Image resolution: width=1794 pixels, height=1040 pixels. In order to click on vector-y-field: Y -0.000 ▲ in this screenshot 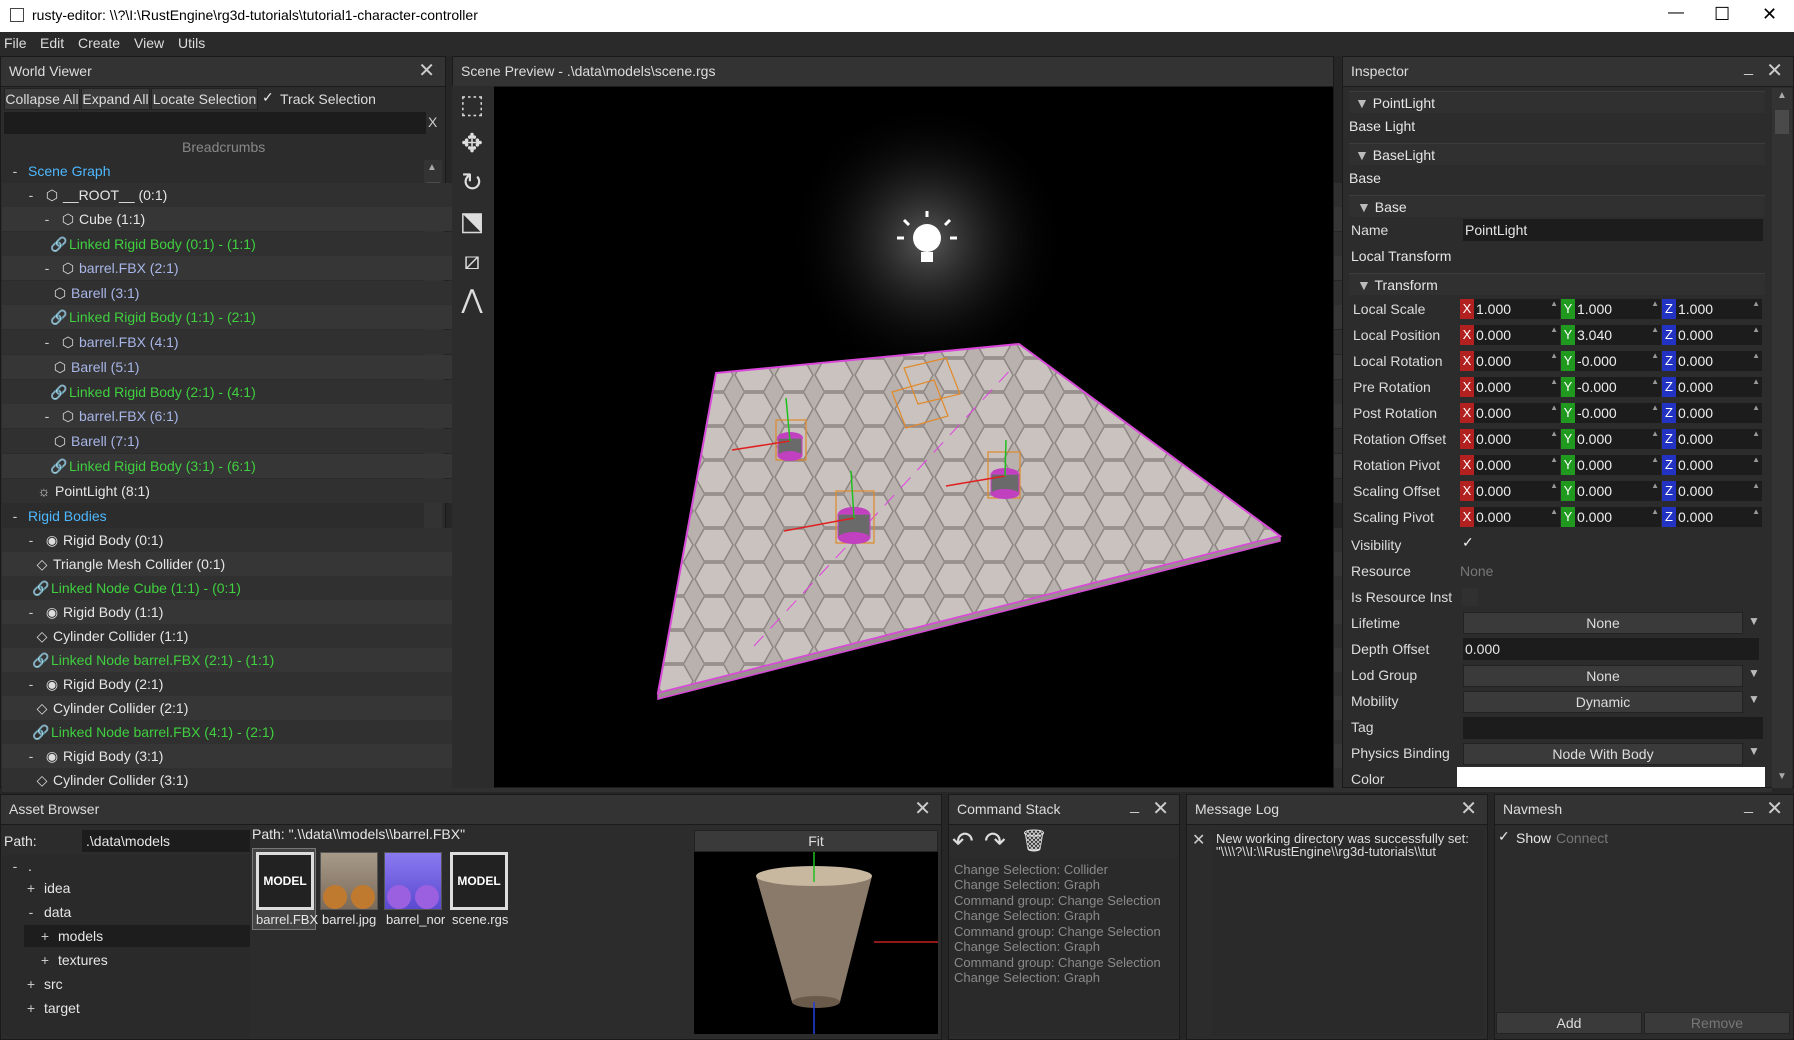, I will do `click(1611, 413)`.